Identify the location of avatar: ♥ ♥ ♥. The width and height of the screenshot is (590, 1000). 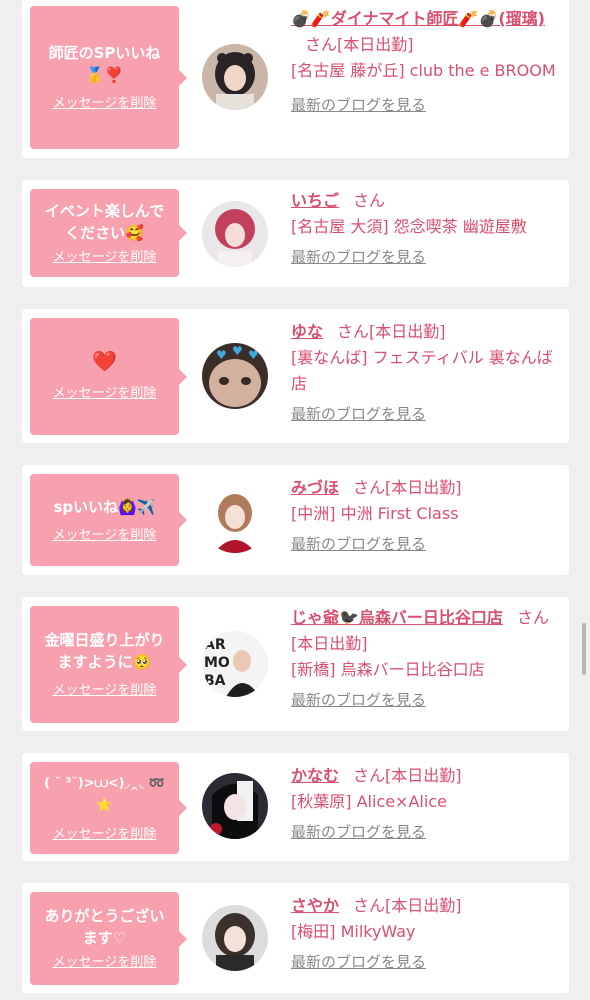
(235, 376).